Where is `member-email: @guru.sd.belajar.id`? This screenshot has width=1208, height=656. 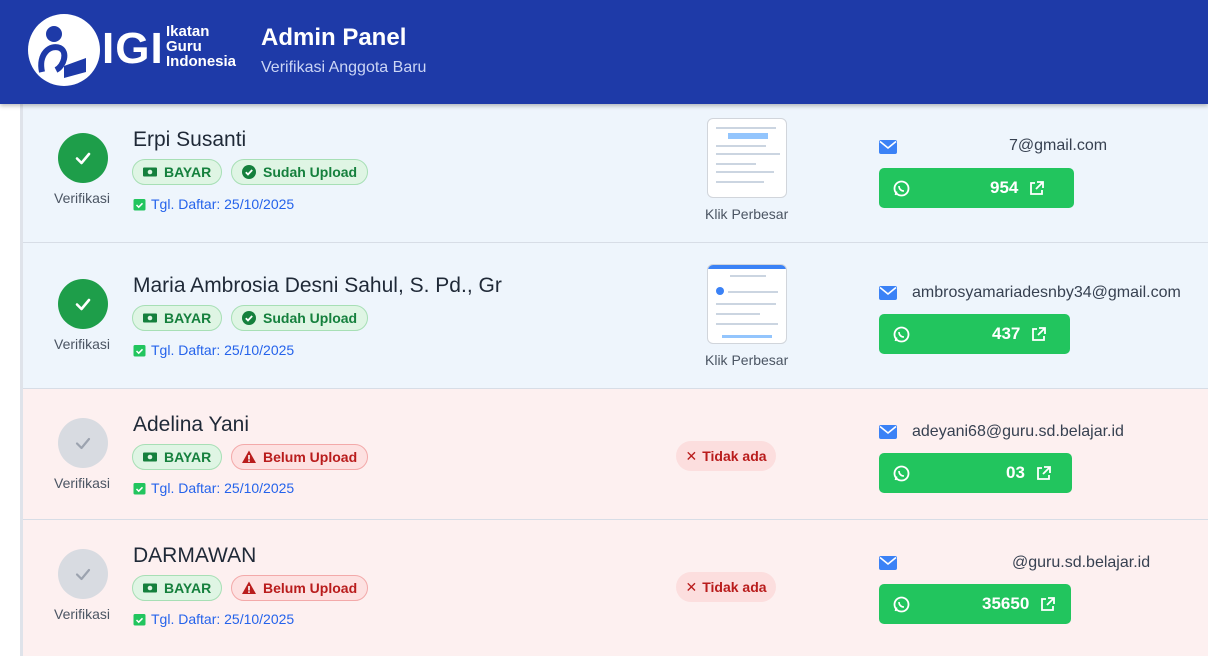
member-email: @guru.sd.belajar.id is located at coordinates (1081, 562).